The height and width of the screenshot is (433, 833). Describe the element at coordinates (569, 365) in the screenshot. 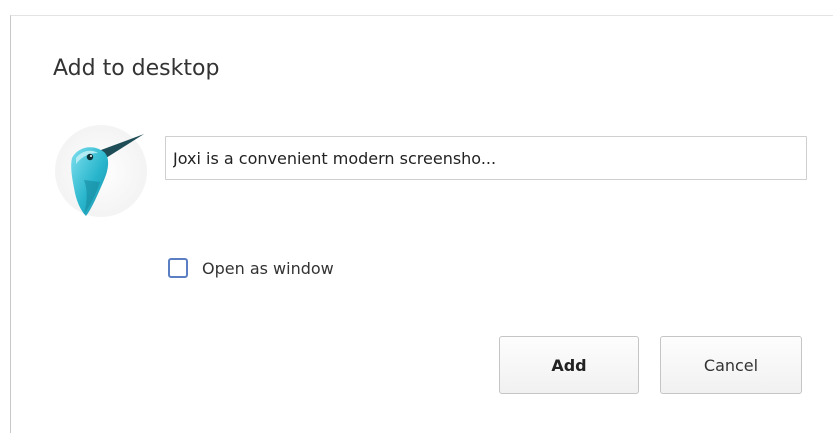

I see `add-button: Add` at that location.